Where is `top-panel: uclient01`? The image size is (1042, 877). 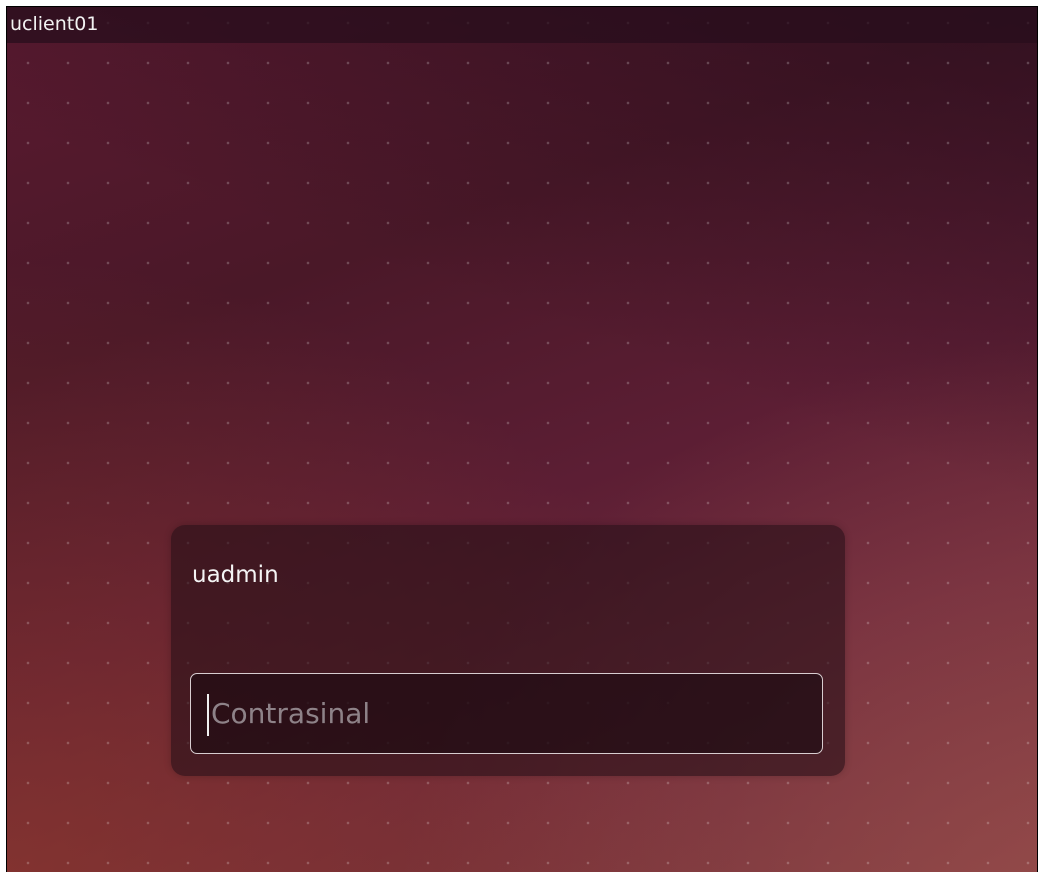 top-panel: uclient01 is located at coordinates (522, 25).